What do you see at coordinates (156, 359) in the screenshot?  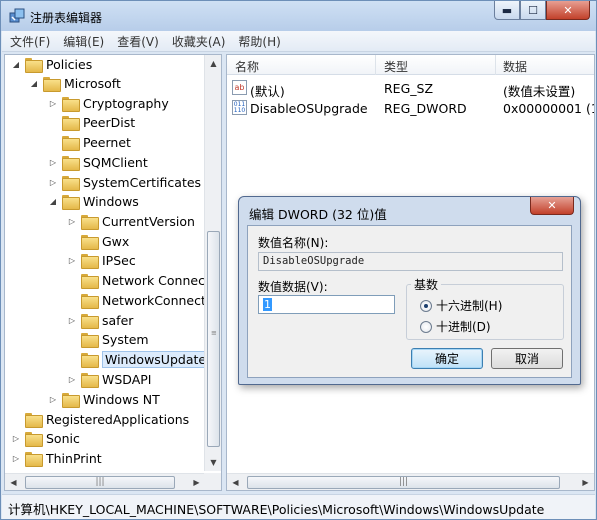 I see `tree-item-label: WindowsUpdate` at bounding box center [156, 359].